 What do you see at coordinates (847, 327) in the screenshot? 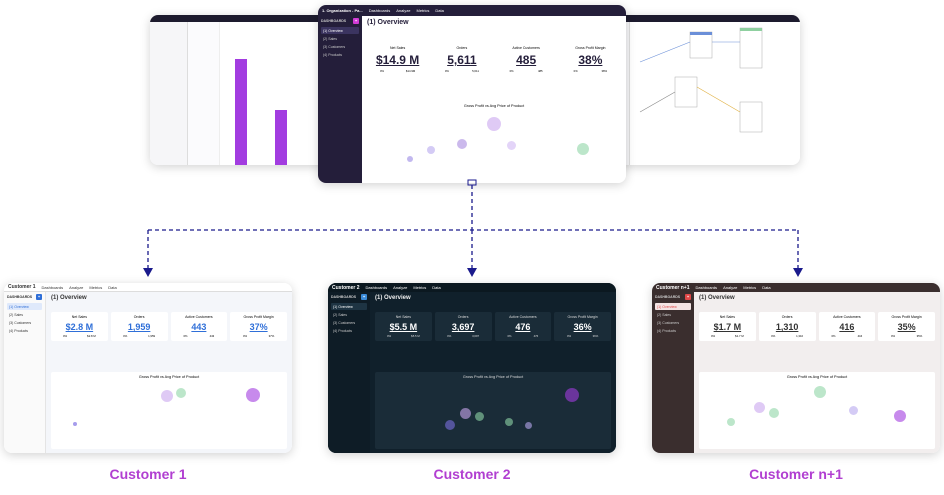
I see `kpi-value: 416` at bounding box center [847, 327].